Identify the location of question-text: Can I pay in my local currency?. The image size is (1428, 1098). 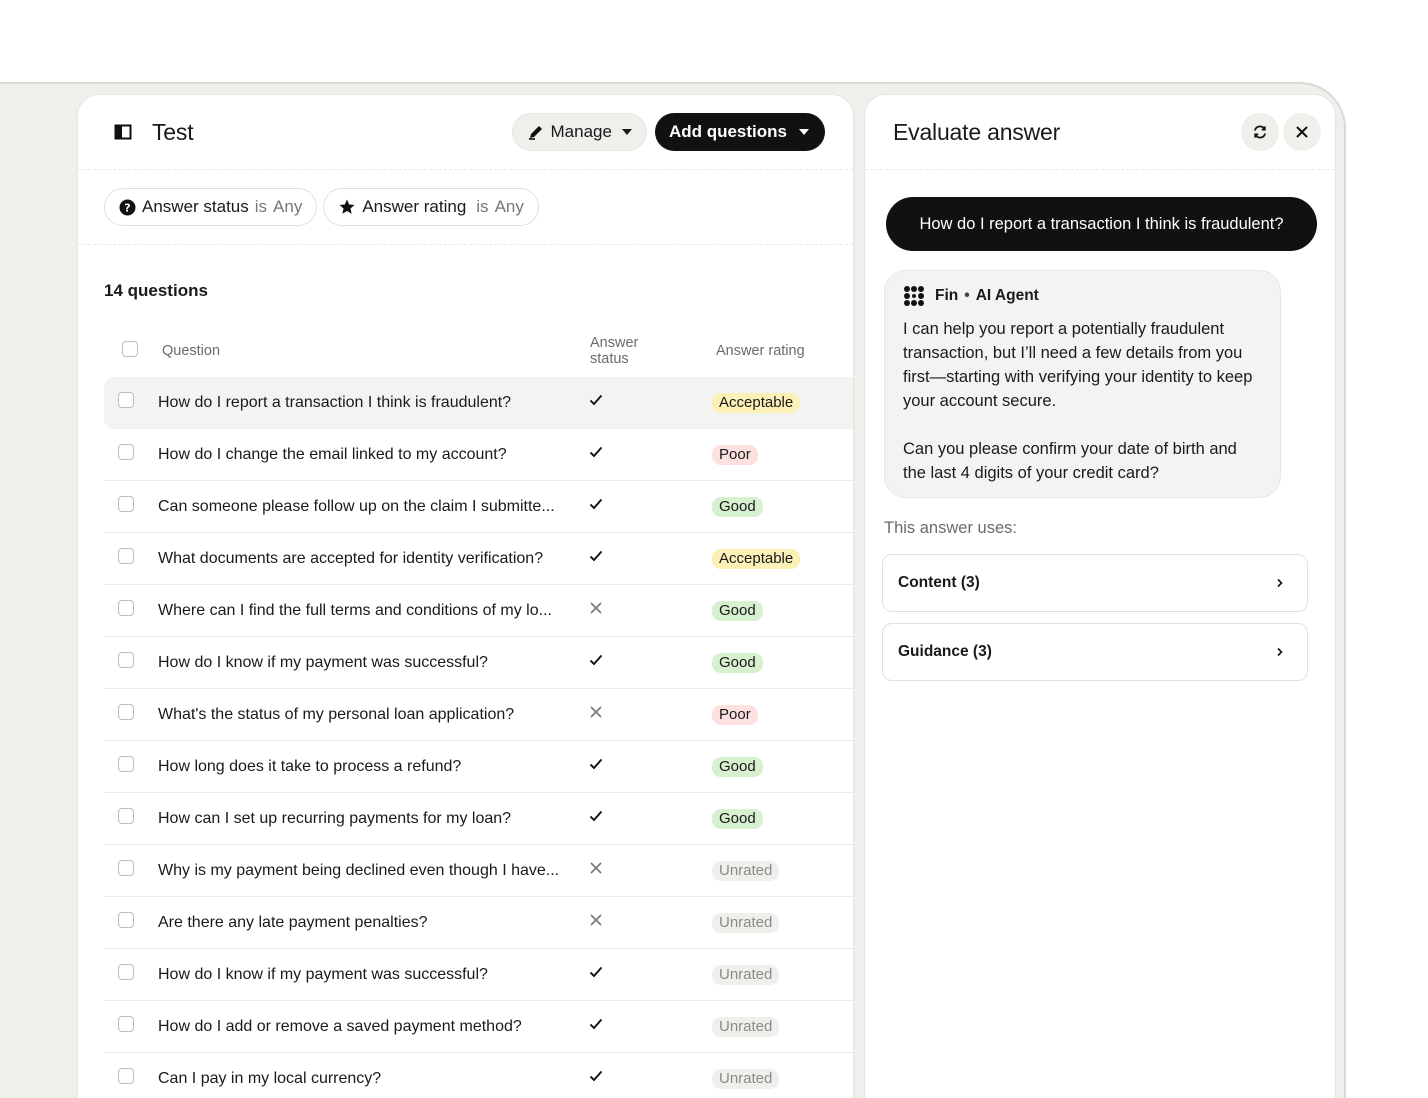
(270, 1078).